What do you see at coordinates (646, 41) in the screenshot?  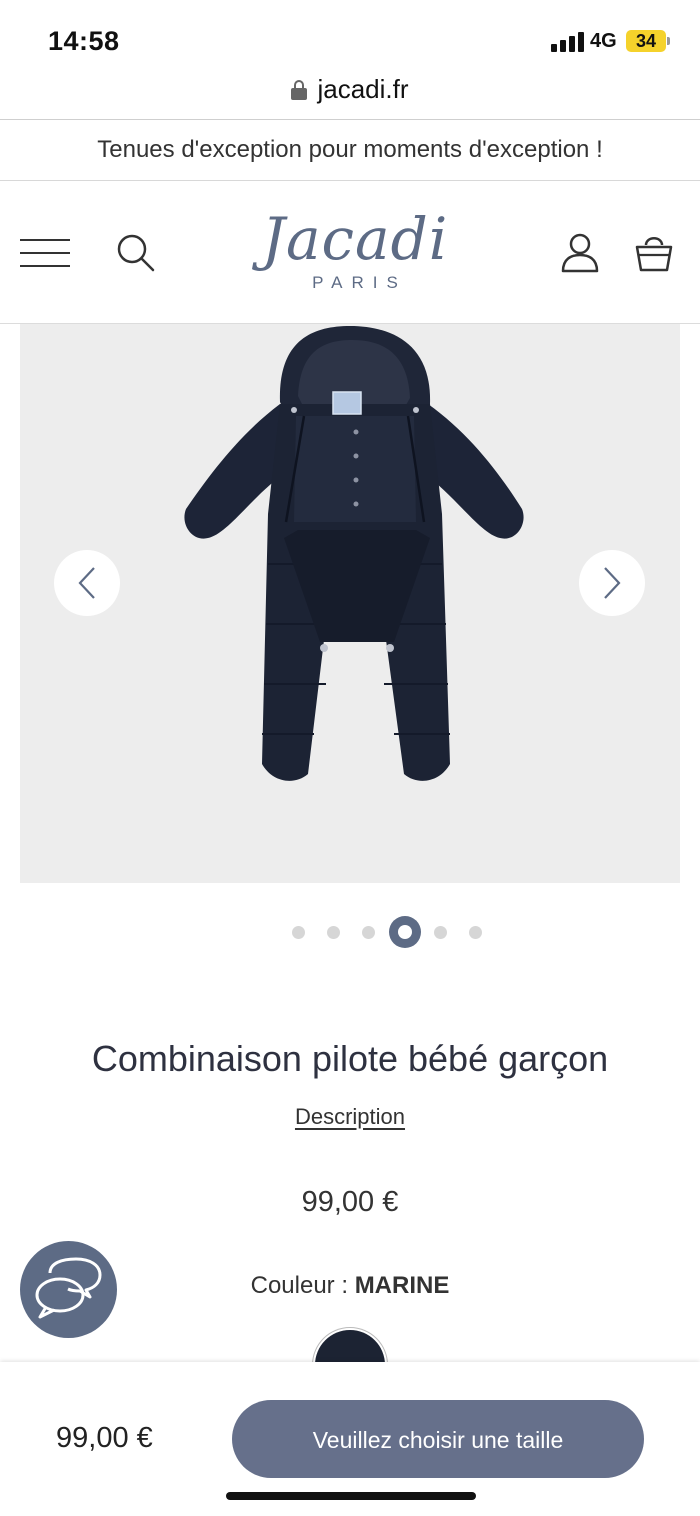 I see `battery-icon: 34` at bounding box center [646, 41].